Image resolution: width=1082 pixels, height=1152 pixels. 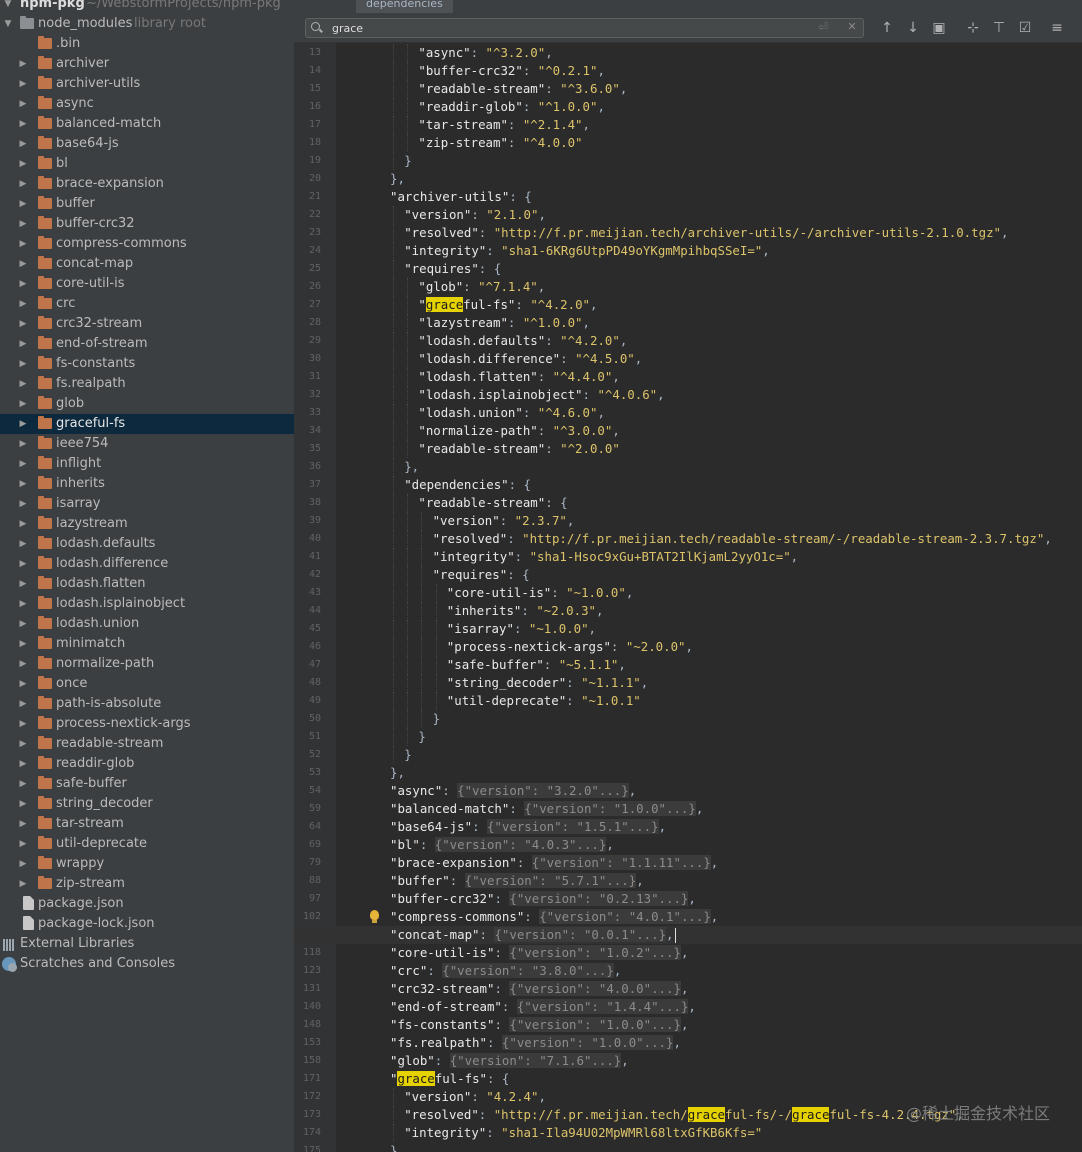 I want to click on folder-row: ▶ tar-stream, so click(x=147, y=824).